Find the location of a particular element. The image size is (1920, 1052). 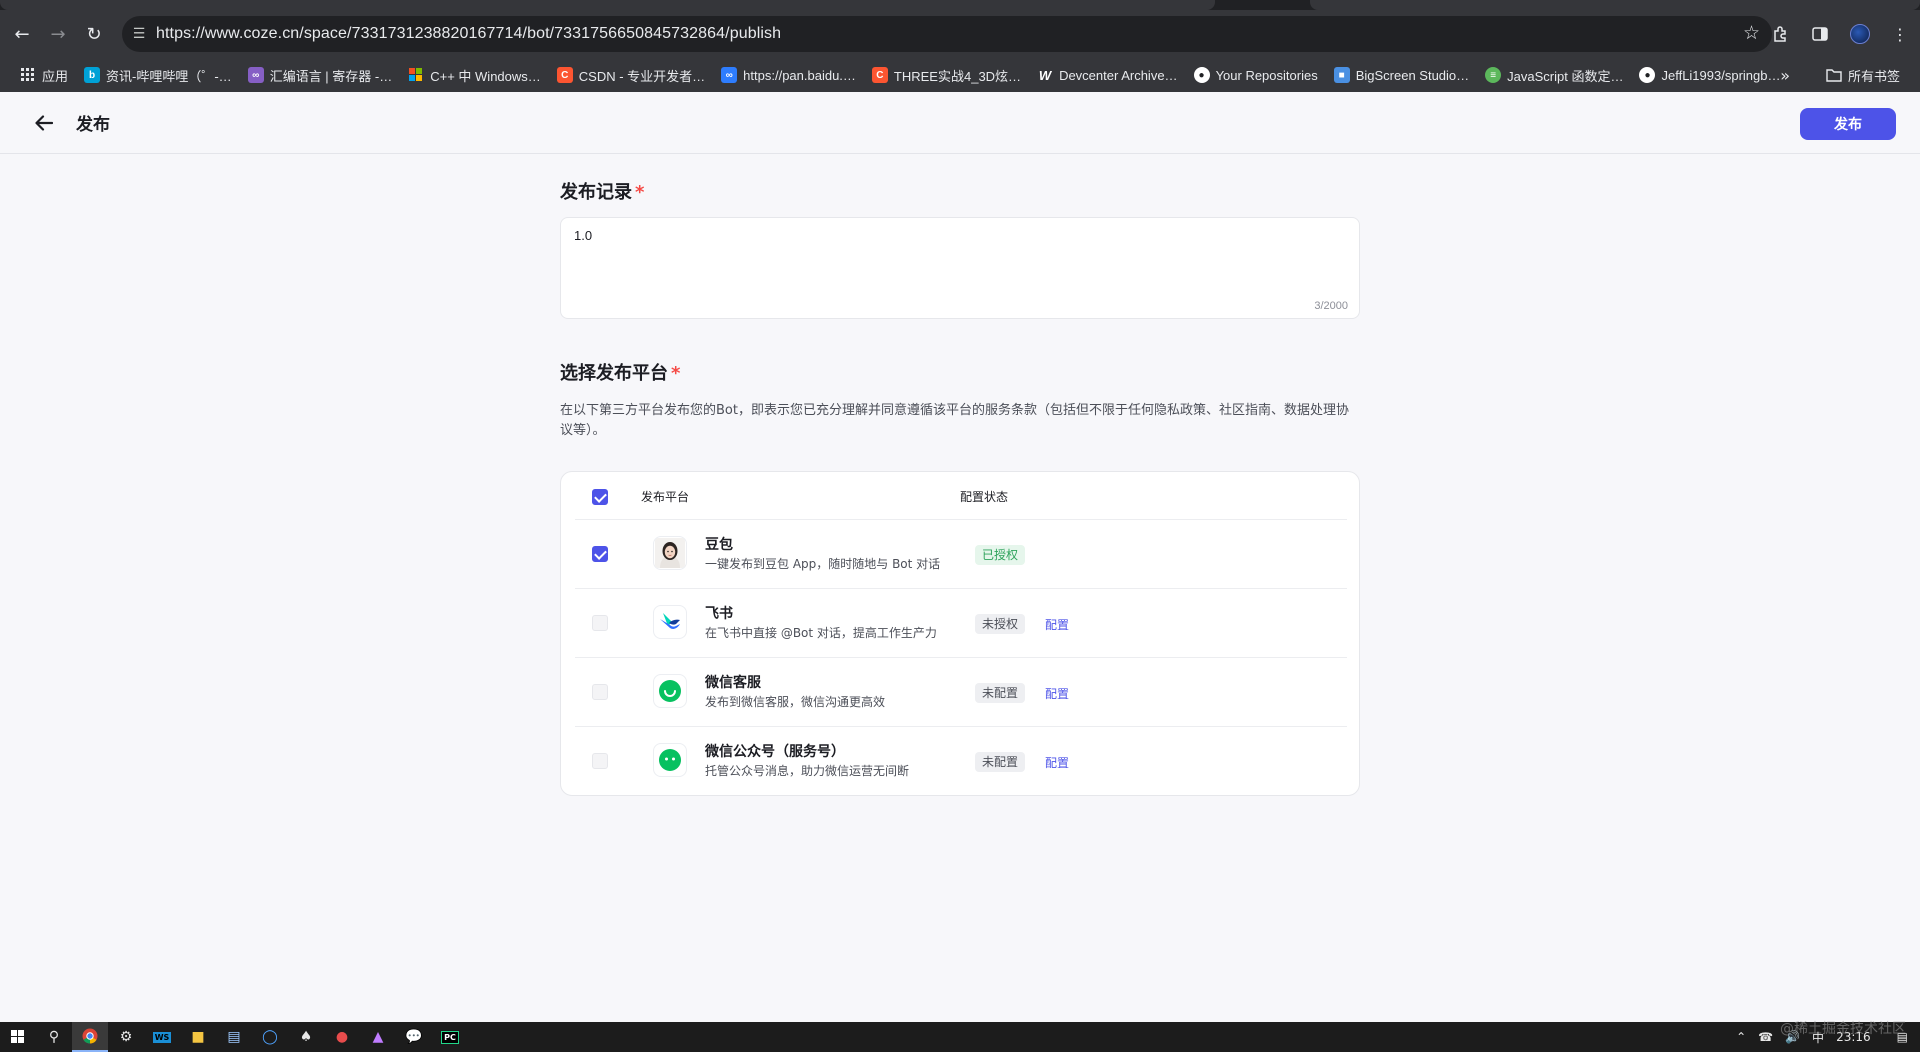

col-platform: 发布平台 is located at coordinates (665, 497).